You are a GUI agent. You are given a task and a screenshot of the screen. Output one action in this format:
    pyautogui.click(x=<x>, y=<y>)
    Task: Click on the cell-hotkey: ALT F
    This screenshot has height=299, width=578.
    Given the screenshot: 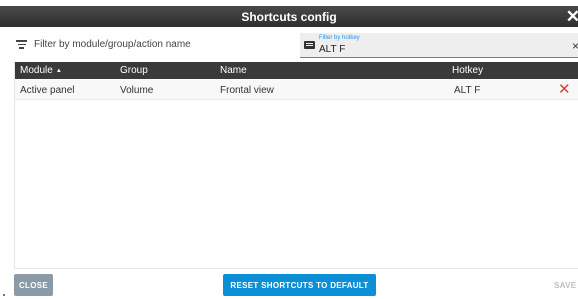 What is the action you would take?
    pyautogui.click(x=467, y=90)
    